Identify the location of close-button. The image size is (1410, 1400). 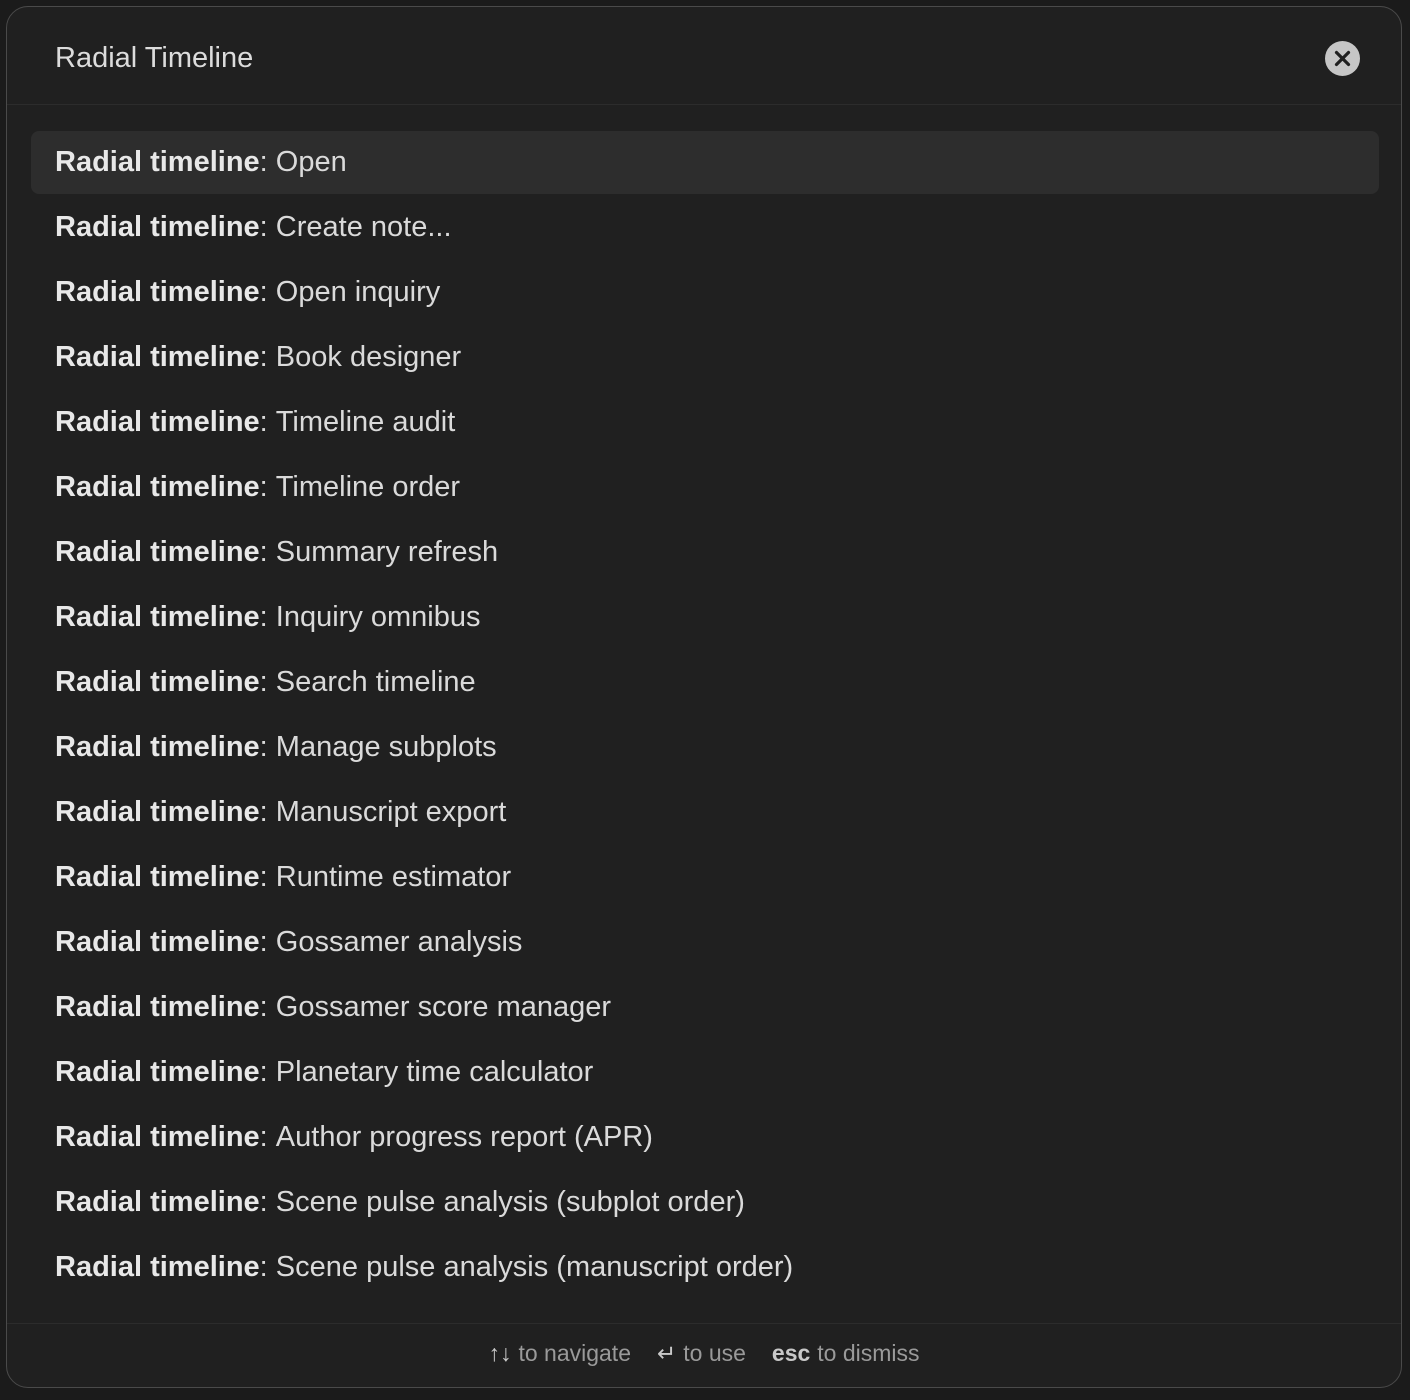
(1342, 58).